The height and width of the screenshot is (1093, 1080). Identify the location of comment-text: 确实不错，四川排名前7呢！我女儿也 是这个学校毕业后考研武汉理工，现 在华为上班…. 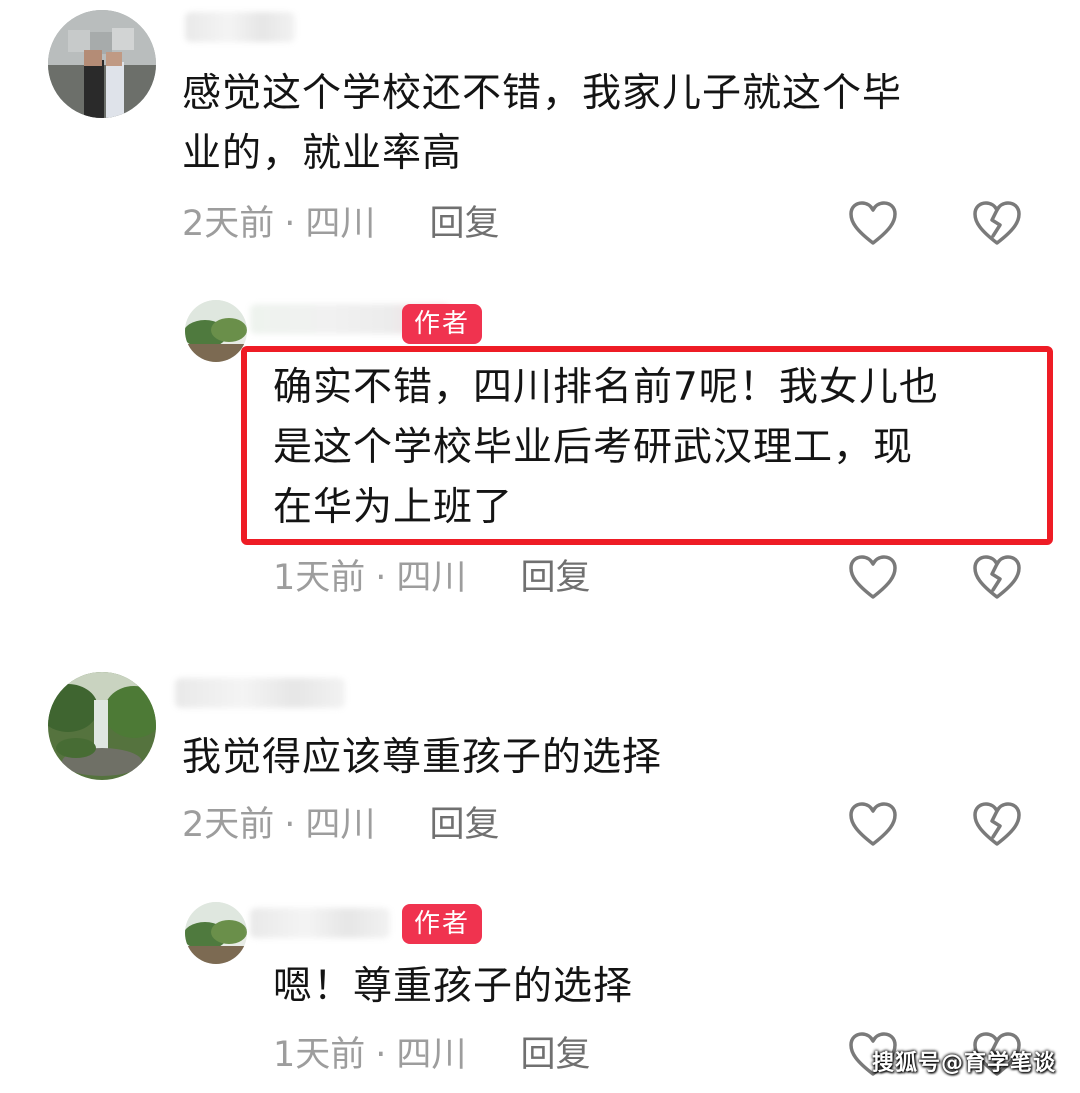
(658, 448).